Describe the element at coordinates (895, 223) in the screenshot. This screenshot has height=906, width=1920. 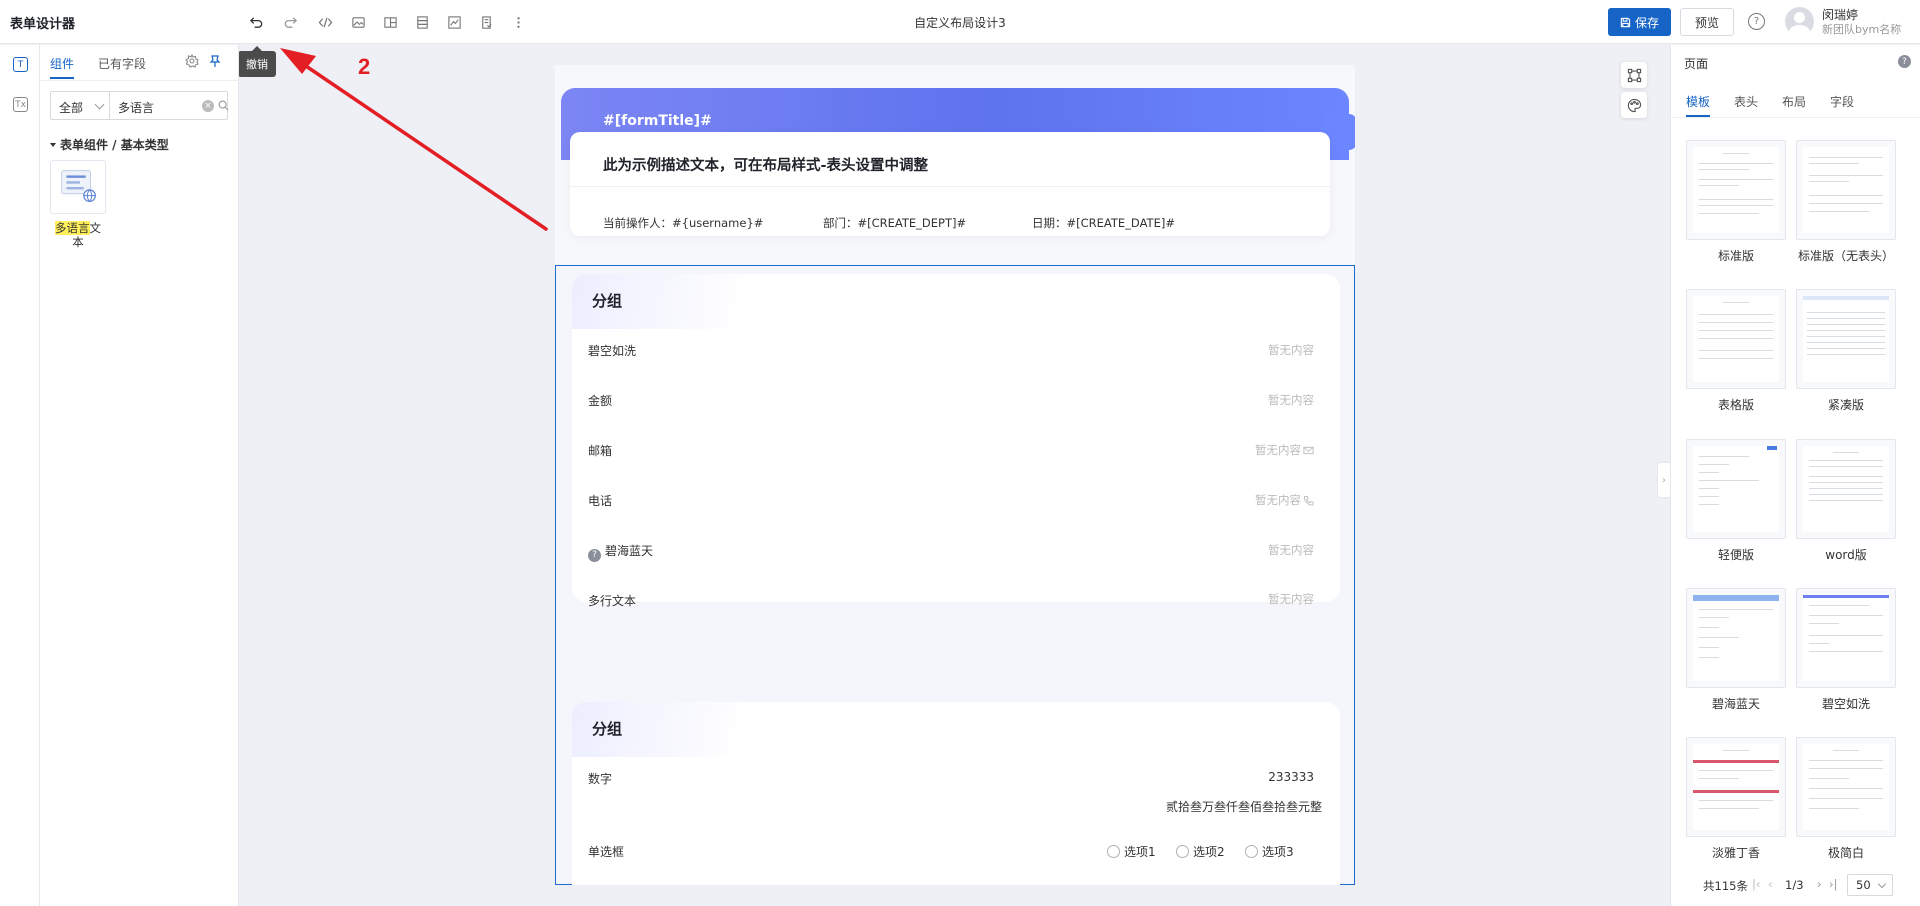
I see `meta-department: 部门：#[CREATE_DEPT]#` at that location.